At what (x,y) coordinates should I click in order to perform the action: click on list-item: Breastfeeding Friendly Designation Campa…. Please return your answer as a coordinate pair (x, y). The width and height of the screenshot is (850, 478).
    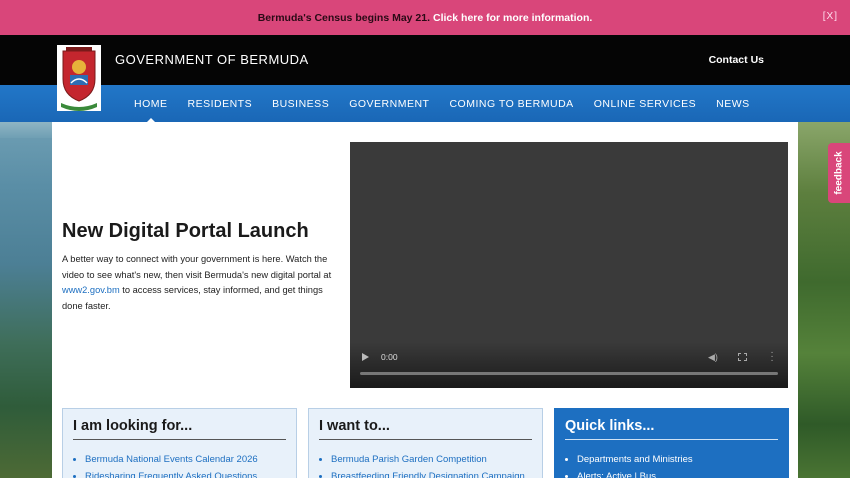
    Looking at the image, I should click on (428, 473).